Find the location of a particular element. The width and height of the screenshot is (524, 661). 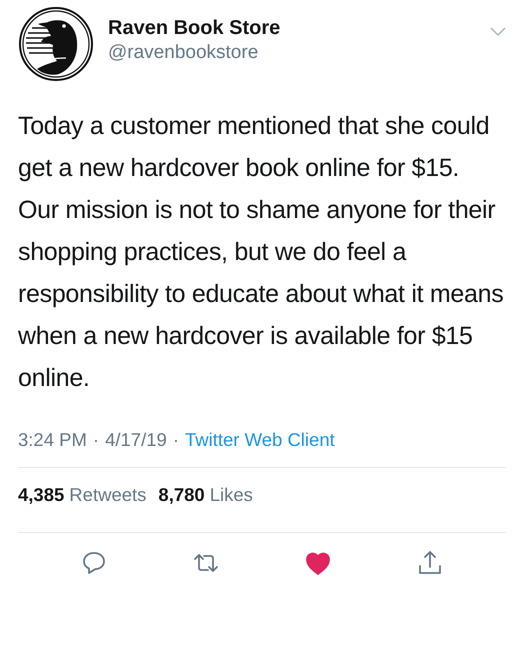

stat-count: 4,385 is located at coordinates (41, 495).